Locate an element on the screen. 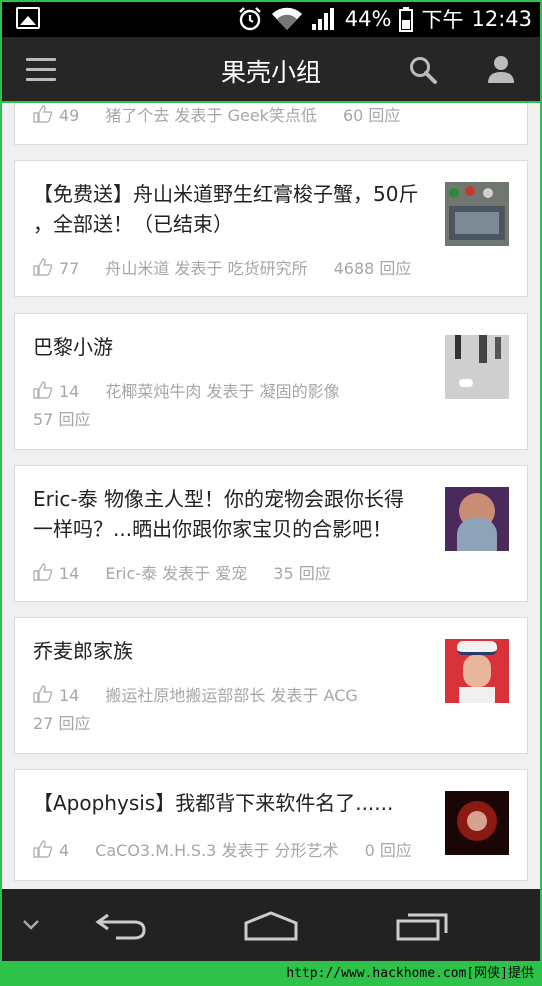  reply-count: 57 回应 is located at coordinates (62, 419).